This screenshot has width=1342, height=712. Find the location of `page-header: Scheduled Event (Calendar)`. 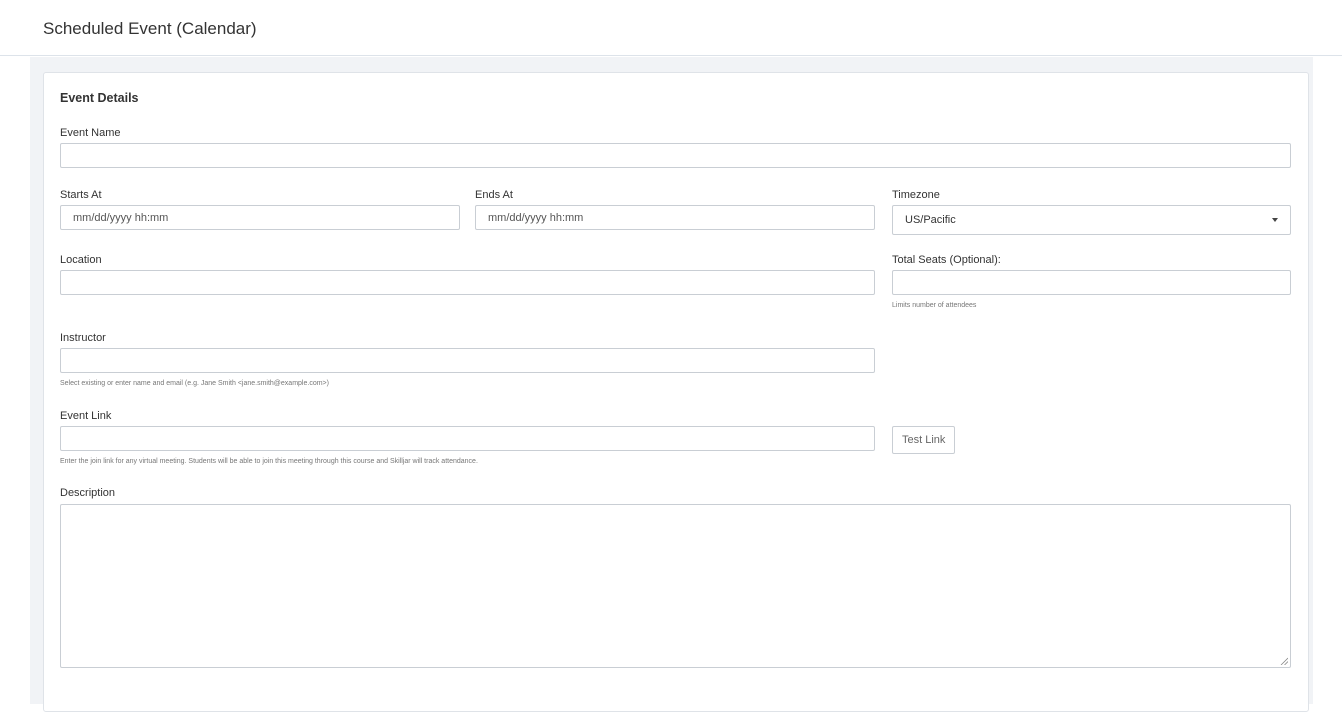

page-header: Scheduled Event (Calendar) is located at coordinates (671, 28).